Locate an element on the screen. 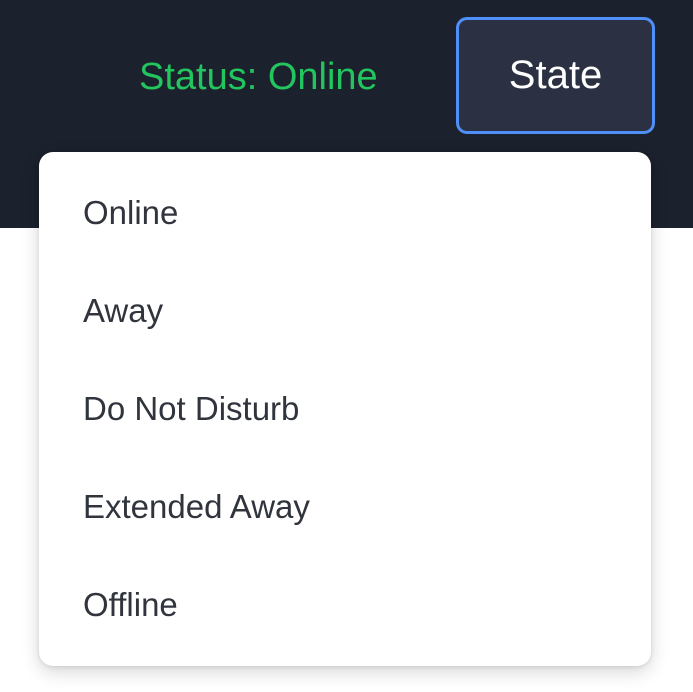 The height and width of the screenshot is (692, 693). state-dropdown-button: State is located at coordinates (555, 75).